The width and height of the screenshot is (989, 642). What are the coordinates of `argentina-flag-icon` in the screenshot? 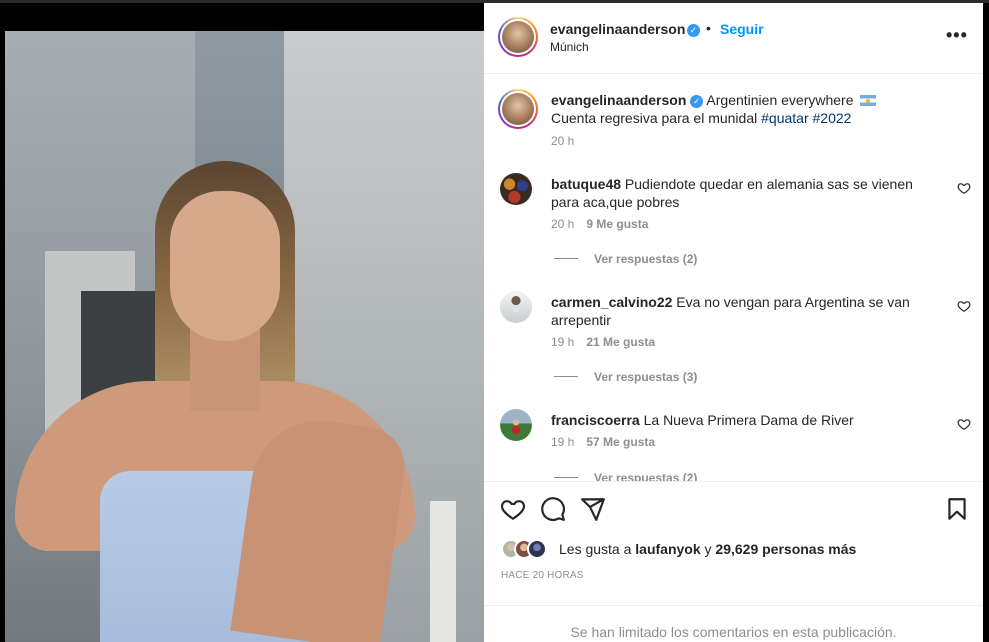 It's located at (868, 100).